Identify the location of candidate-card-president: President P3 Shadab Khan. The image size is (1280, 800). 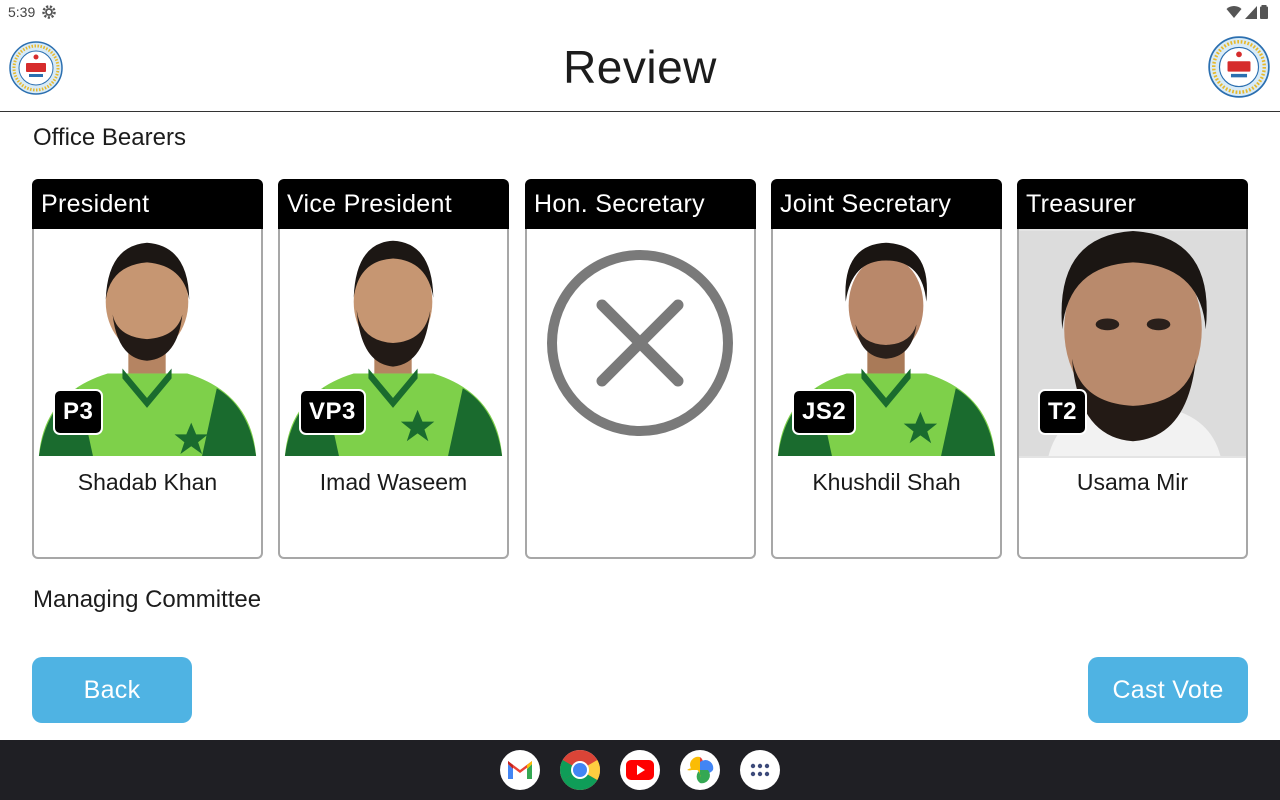
(147, 369).